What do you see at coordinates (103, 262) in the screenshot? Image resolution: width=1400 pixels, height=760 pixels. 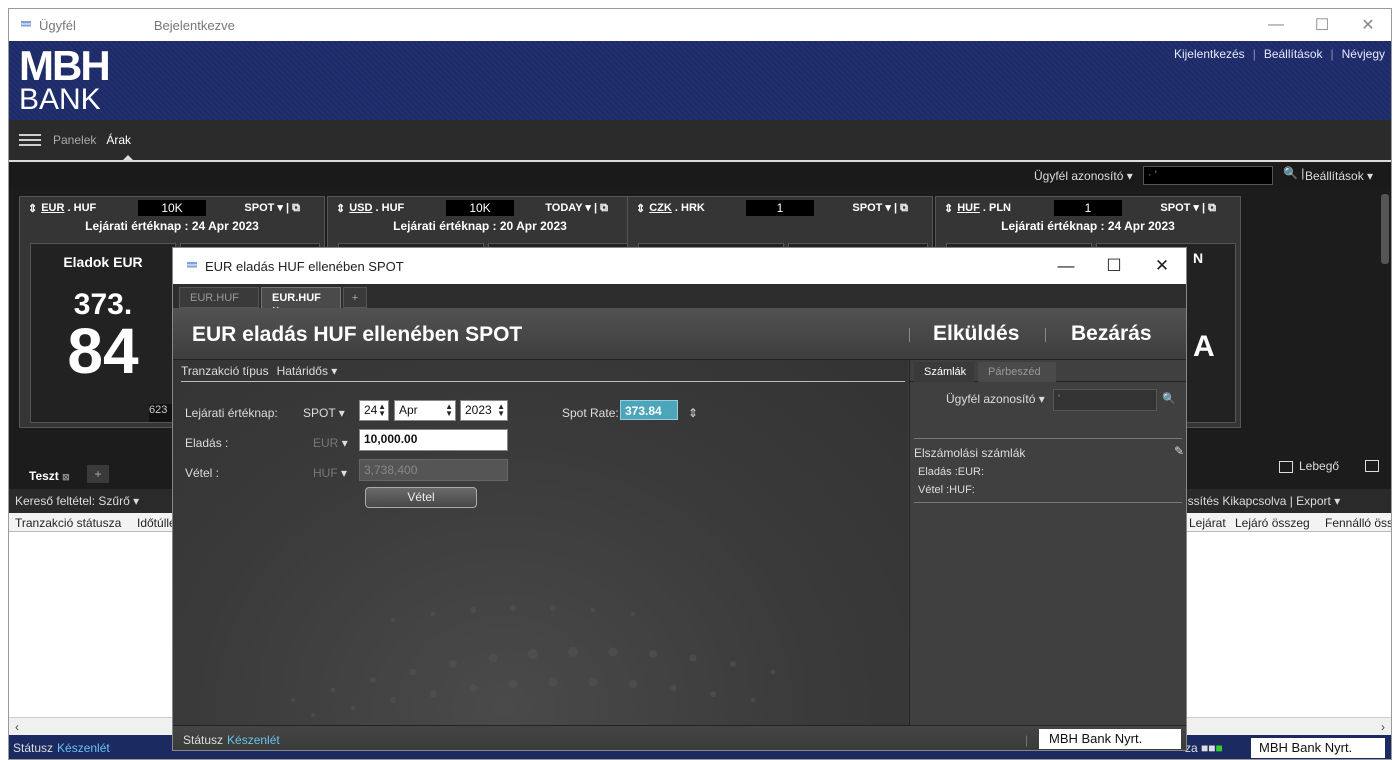 I see `tile-side-label: Eladok EUR` at bounding box center [103, 262].